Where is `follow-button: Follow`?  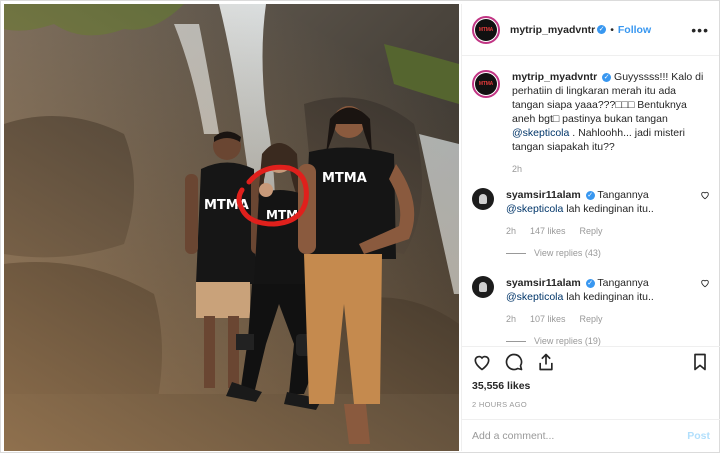
follow-button: Follow is located at coordinates (634, 30).